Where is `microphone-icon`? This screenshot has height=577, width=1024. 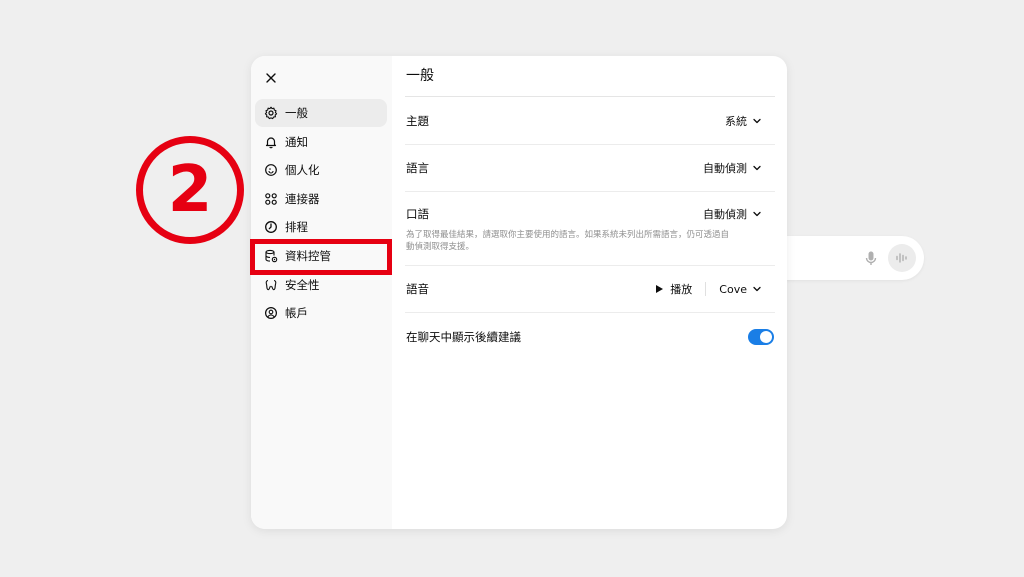 microphone-icon is located at coordinates (871, 258).